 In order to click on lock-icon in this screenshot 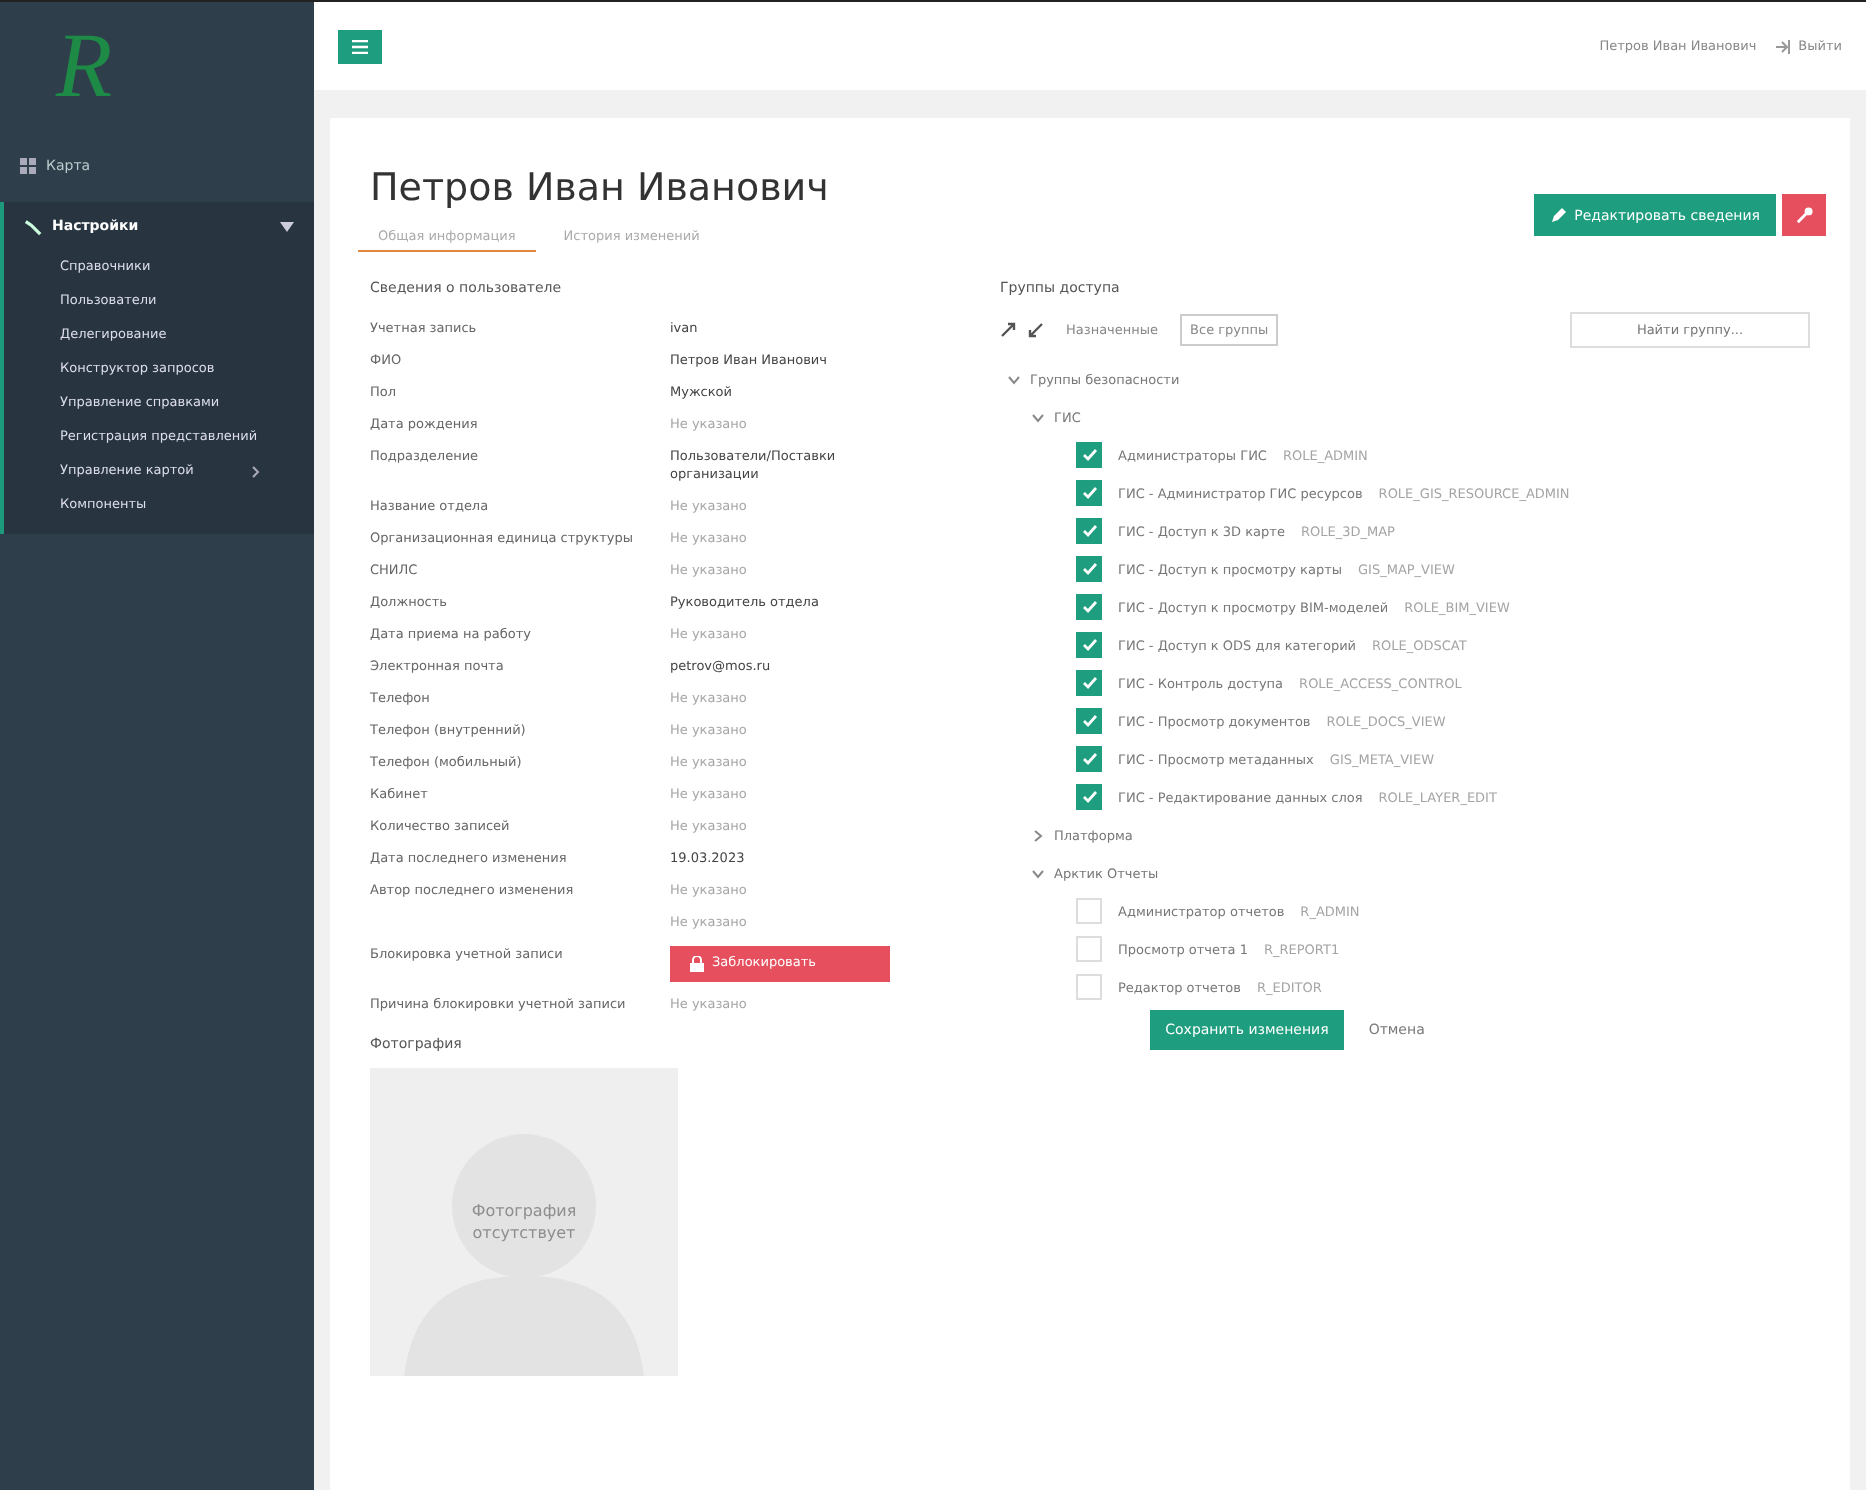, I will do `click(697, 963)`.